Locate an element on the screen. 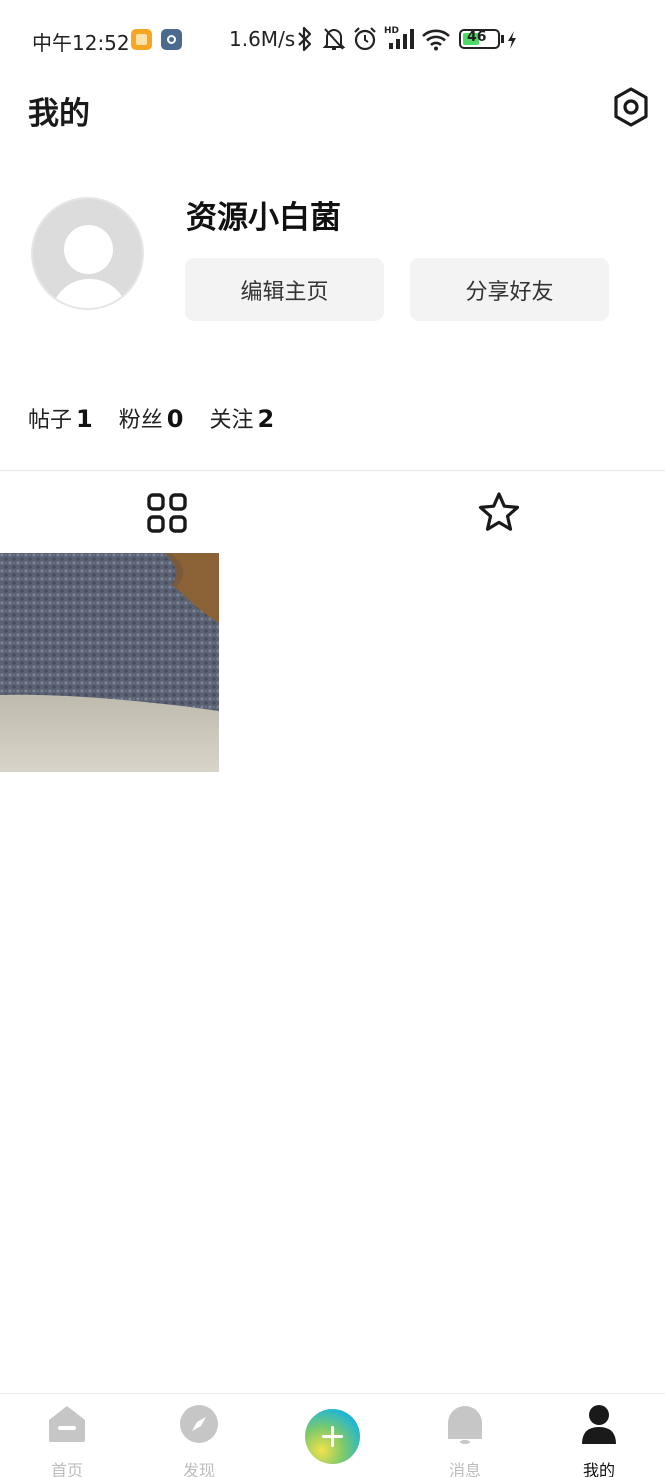 This screenshot has width=665, height=1477. battery-icon: 46 is located at coordinates (479, 39).